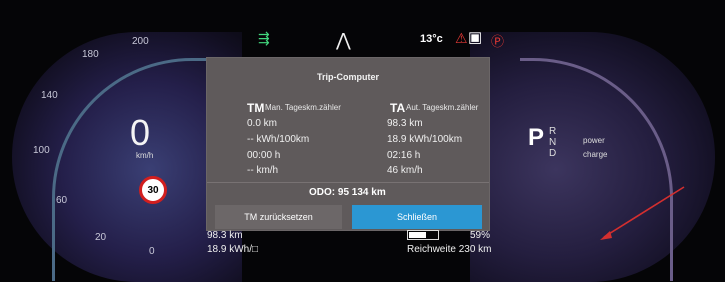  I want to click on trip-distance: 98.3 km, so click(225, 235).